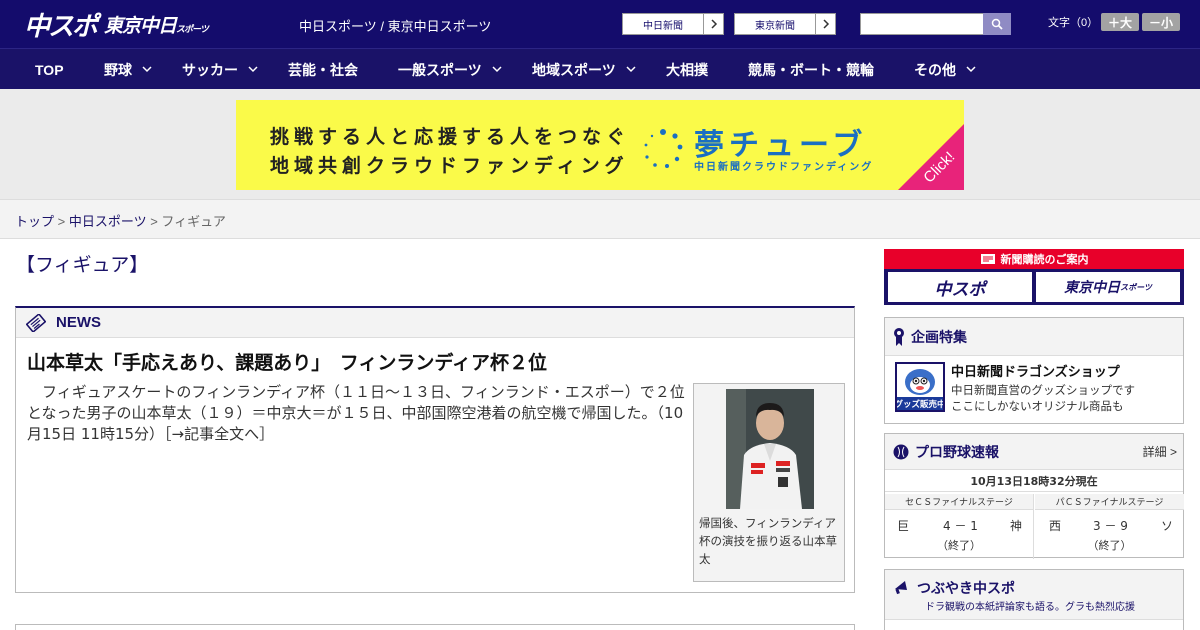 This screenshot has height=630, width=1200. What do you see at coordinates (34, 221) in the screenshot?
I see `breadcrumb-home: トップ` at bounding box center [34, 221].